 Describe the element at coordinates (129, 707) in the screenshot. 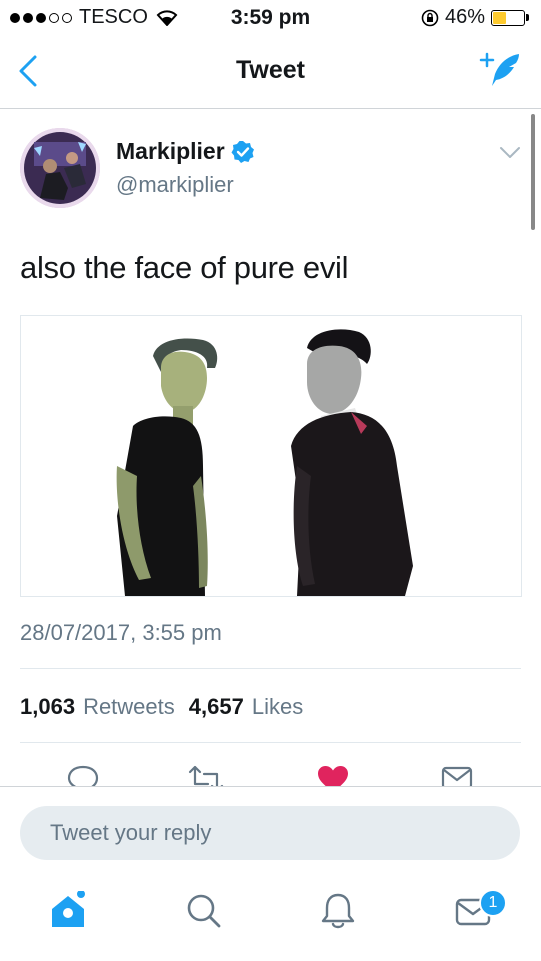

I see `retweets-label: Retweets` at that location.